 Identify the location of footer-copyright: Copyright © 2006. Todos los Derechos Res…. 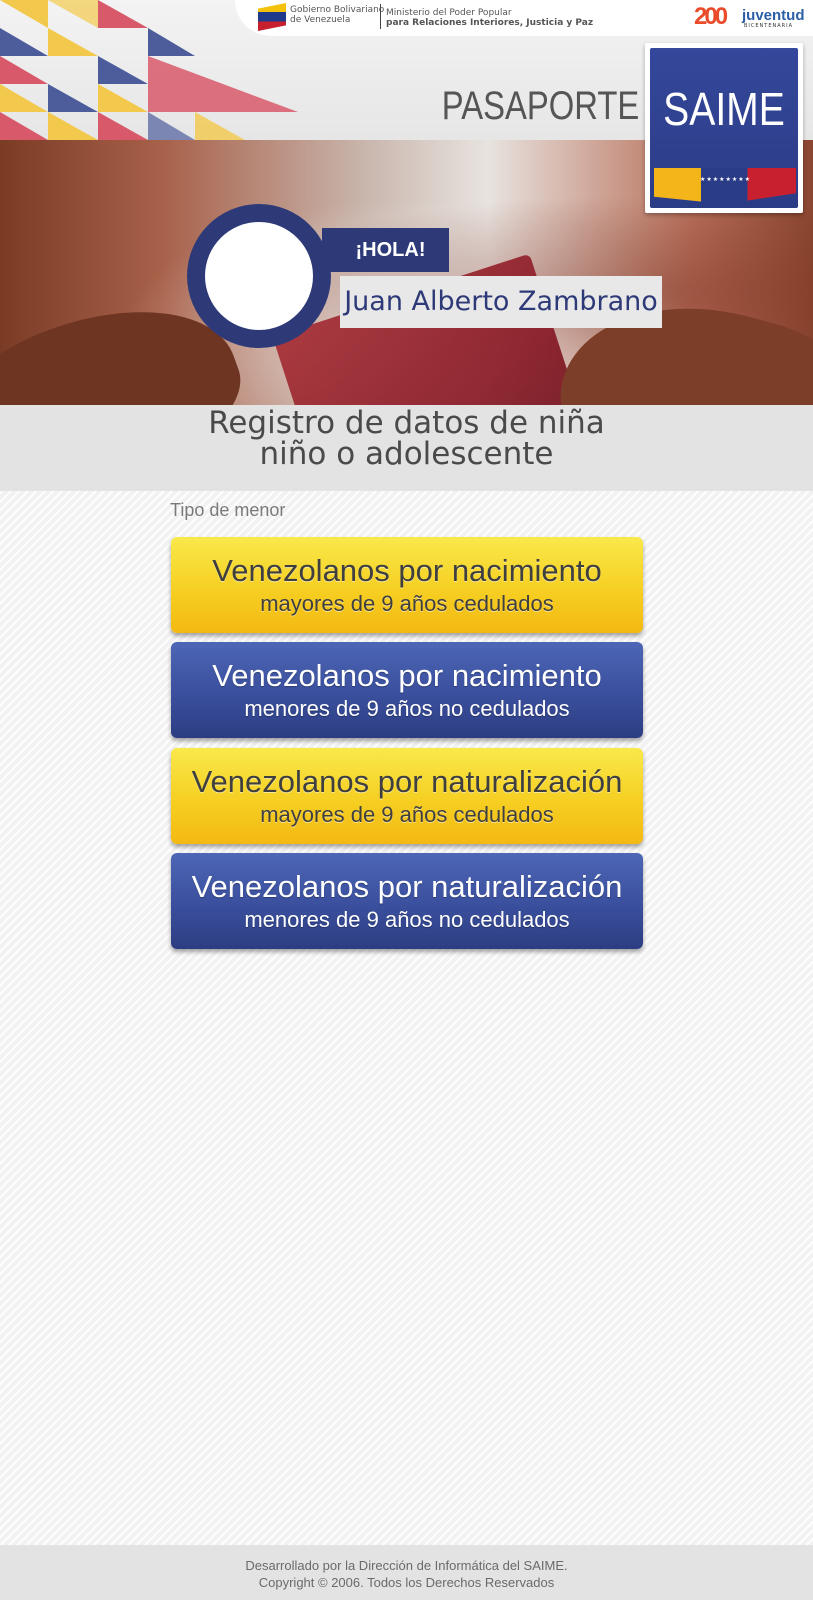
(406, 1582).